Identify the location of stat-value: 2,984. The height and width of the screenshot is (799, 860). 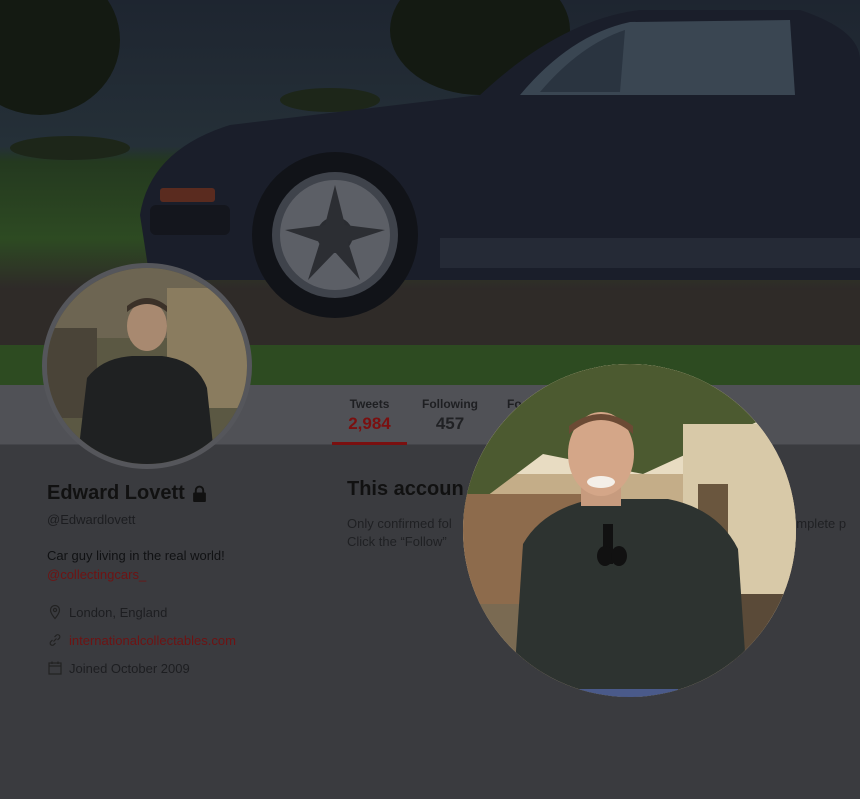
(369, 423).